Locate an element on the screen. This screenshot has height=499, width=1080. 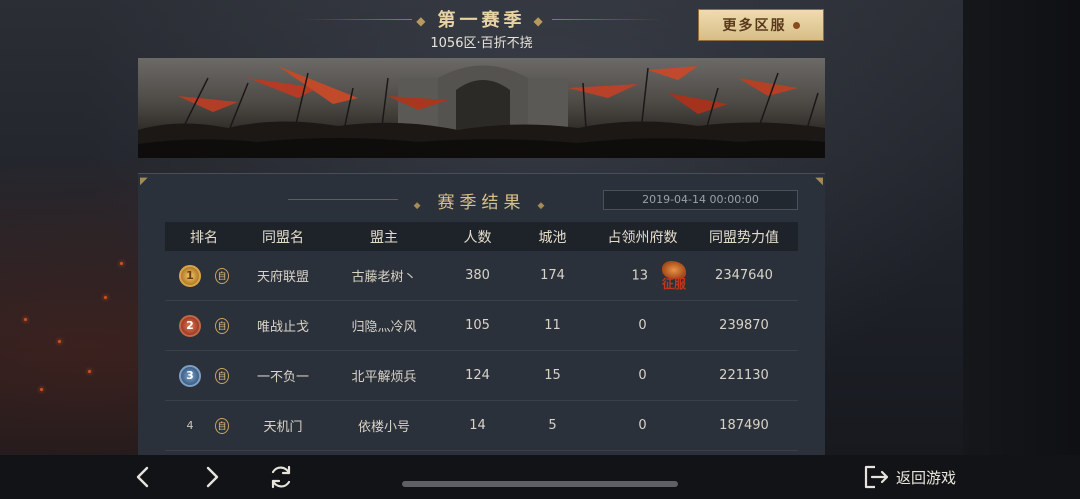
column-header-alliance: 同盟名 is located at coordinates (283, 237).